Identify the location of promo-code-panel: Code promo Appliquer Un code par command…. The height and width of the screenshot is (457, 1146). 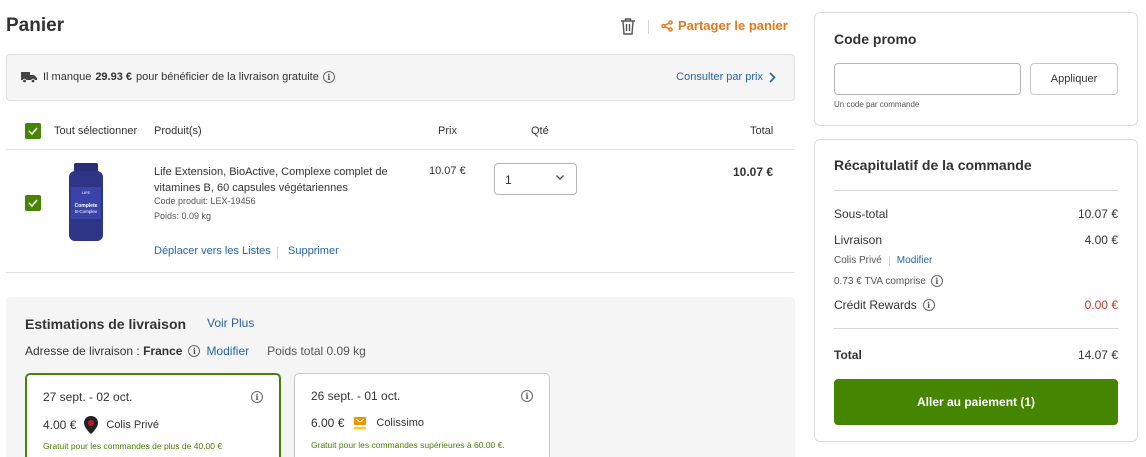
(976, 69).